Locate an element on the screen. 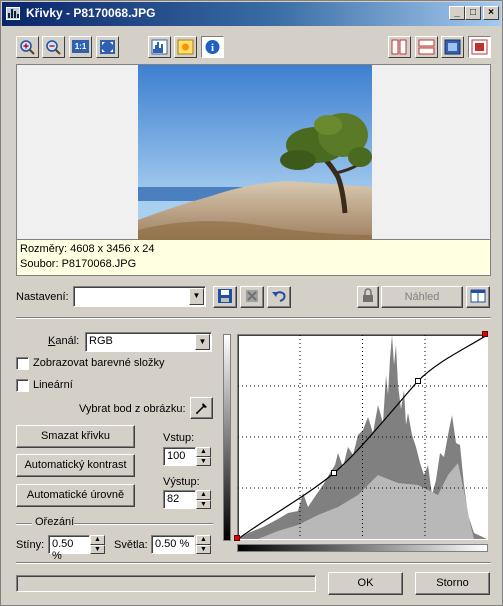 The height and width of the screenshot is (606, 503). actual-size-button: 1:1 is located at coordinates (80, 47).